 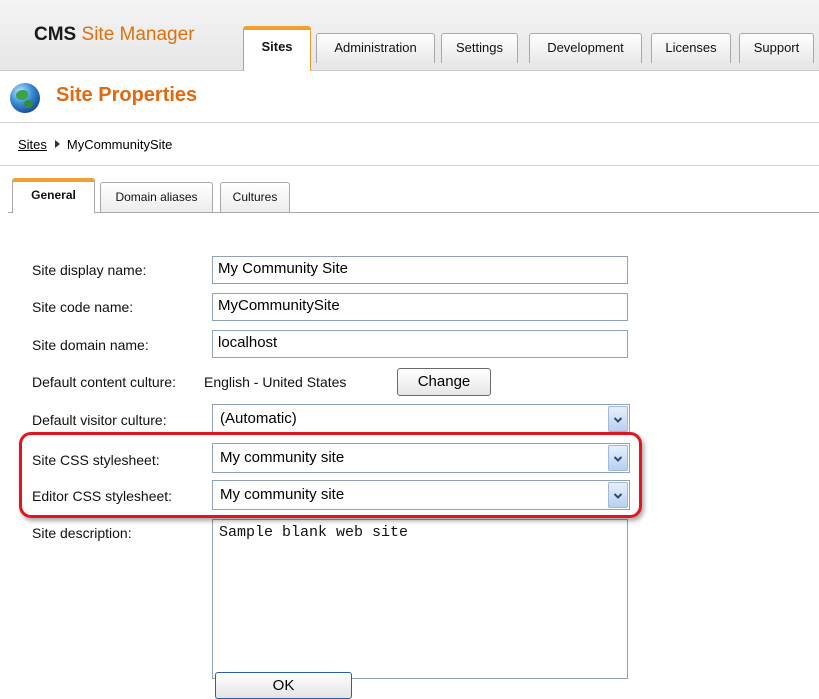 I want to click on site-description-label: Site description:, so click(x=82, y=533).